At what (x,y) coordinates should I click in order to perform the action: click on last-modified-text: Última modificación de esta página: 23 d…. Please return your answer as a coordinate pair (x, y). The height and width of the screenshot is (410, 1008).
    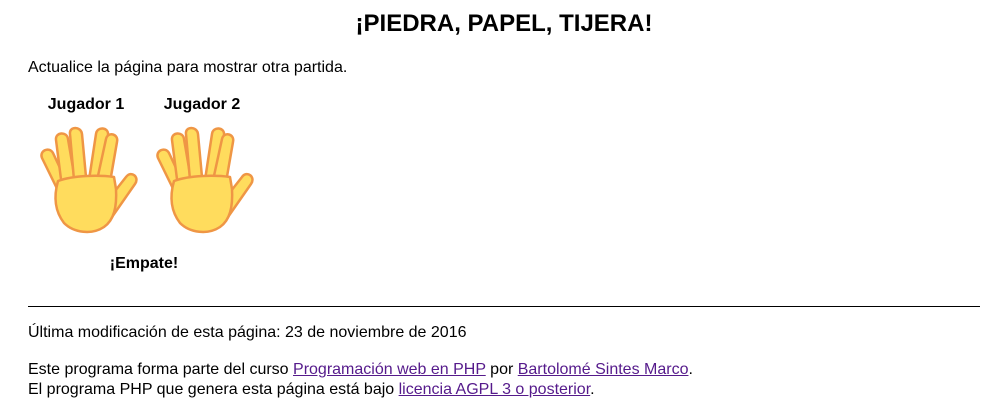
    Looking at the image, I should click on (247, 332).